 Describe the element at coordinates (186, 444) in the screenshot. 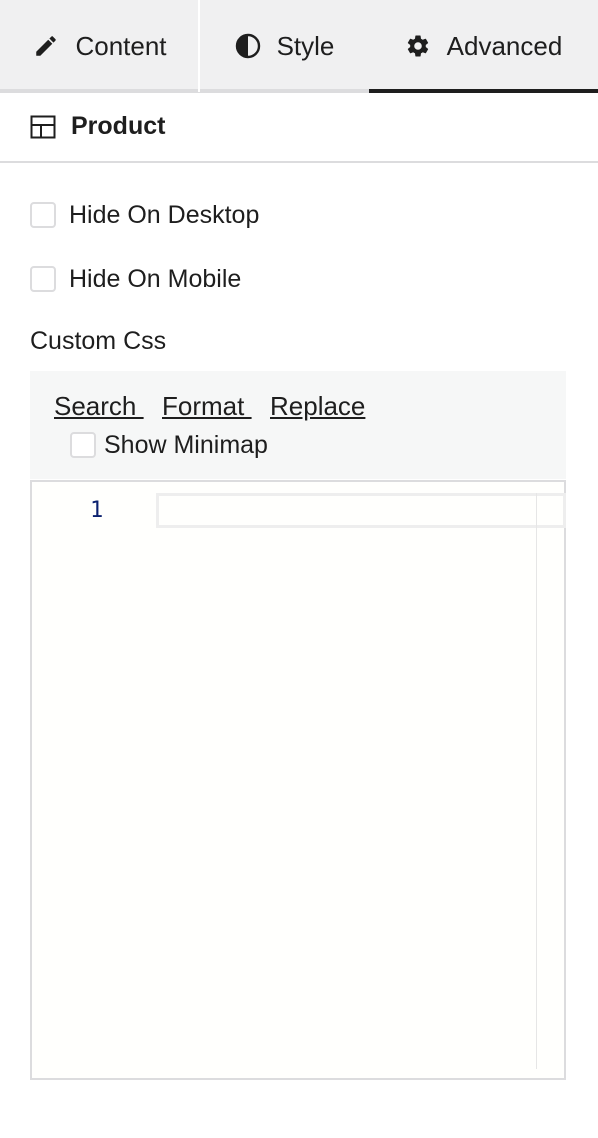

I see `show-minimap-label: Show Minimap` at that location.